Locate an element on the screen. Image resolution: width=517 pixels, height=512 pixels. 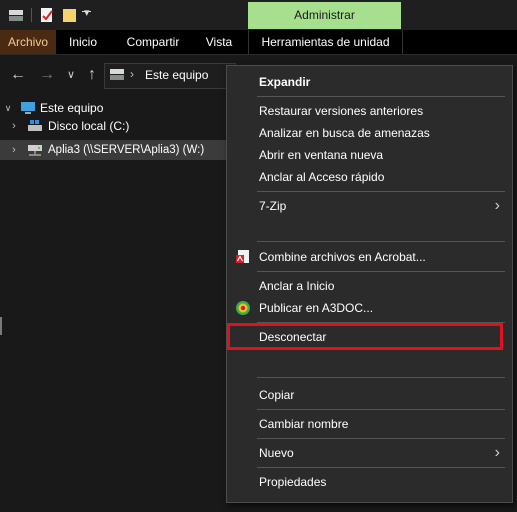
tab-archivo: Archivo is located at coordinates (28, 42).